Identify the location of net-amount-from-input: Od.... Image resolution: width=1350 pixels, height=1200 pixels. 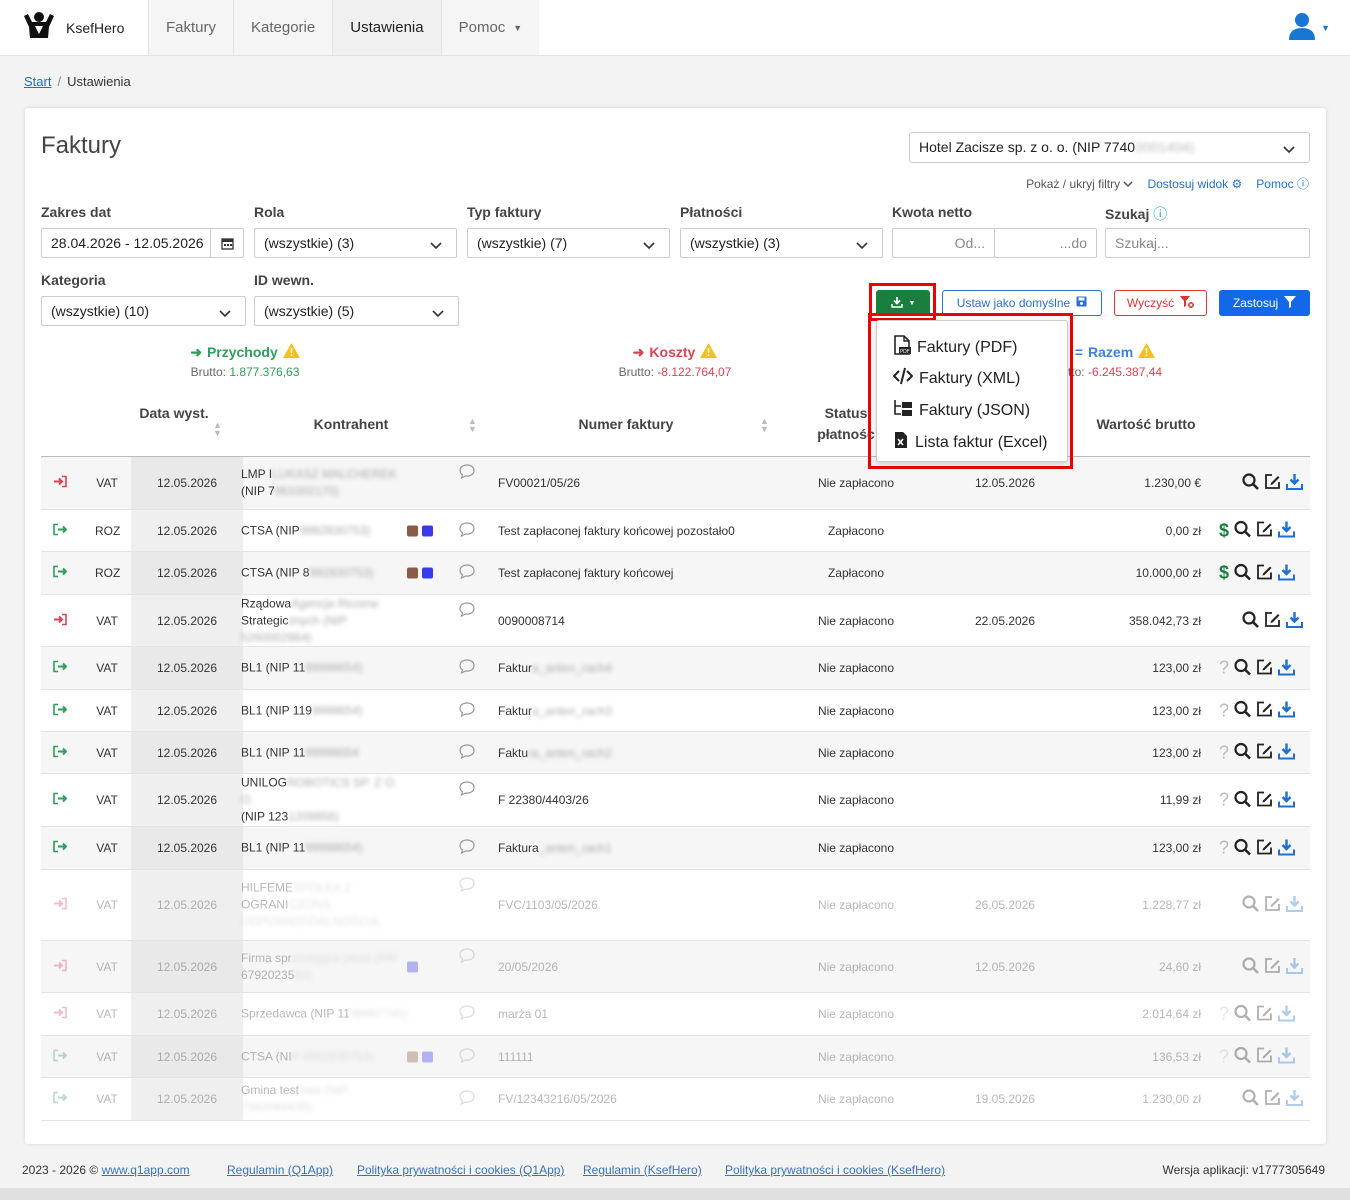
(943, 243).